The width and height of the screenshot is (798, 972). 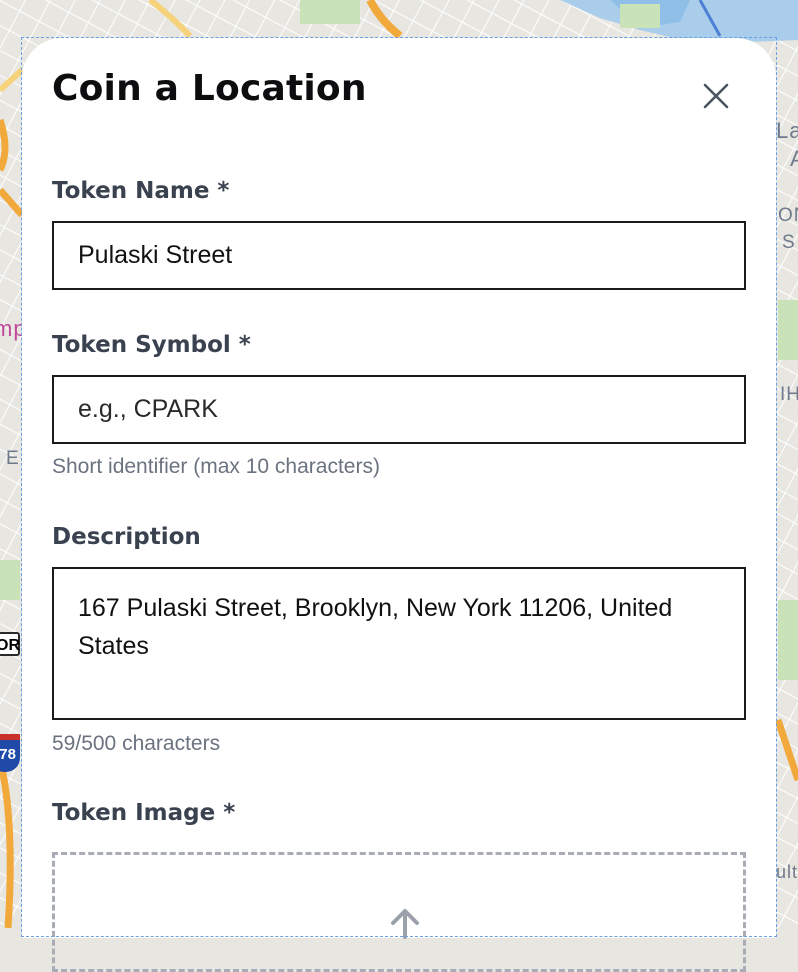 I want to click on map-label: ult, so click(x=787, y=872).